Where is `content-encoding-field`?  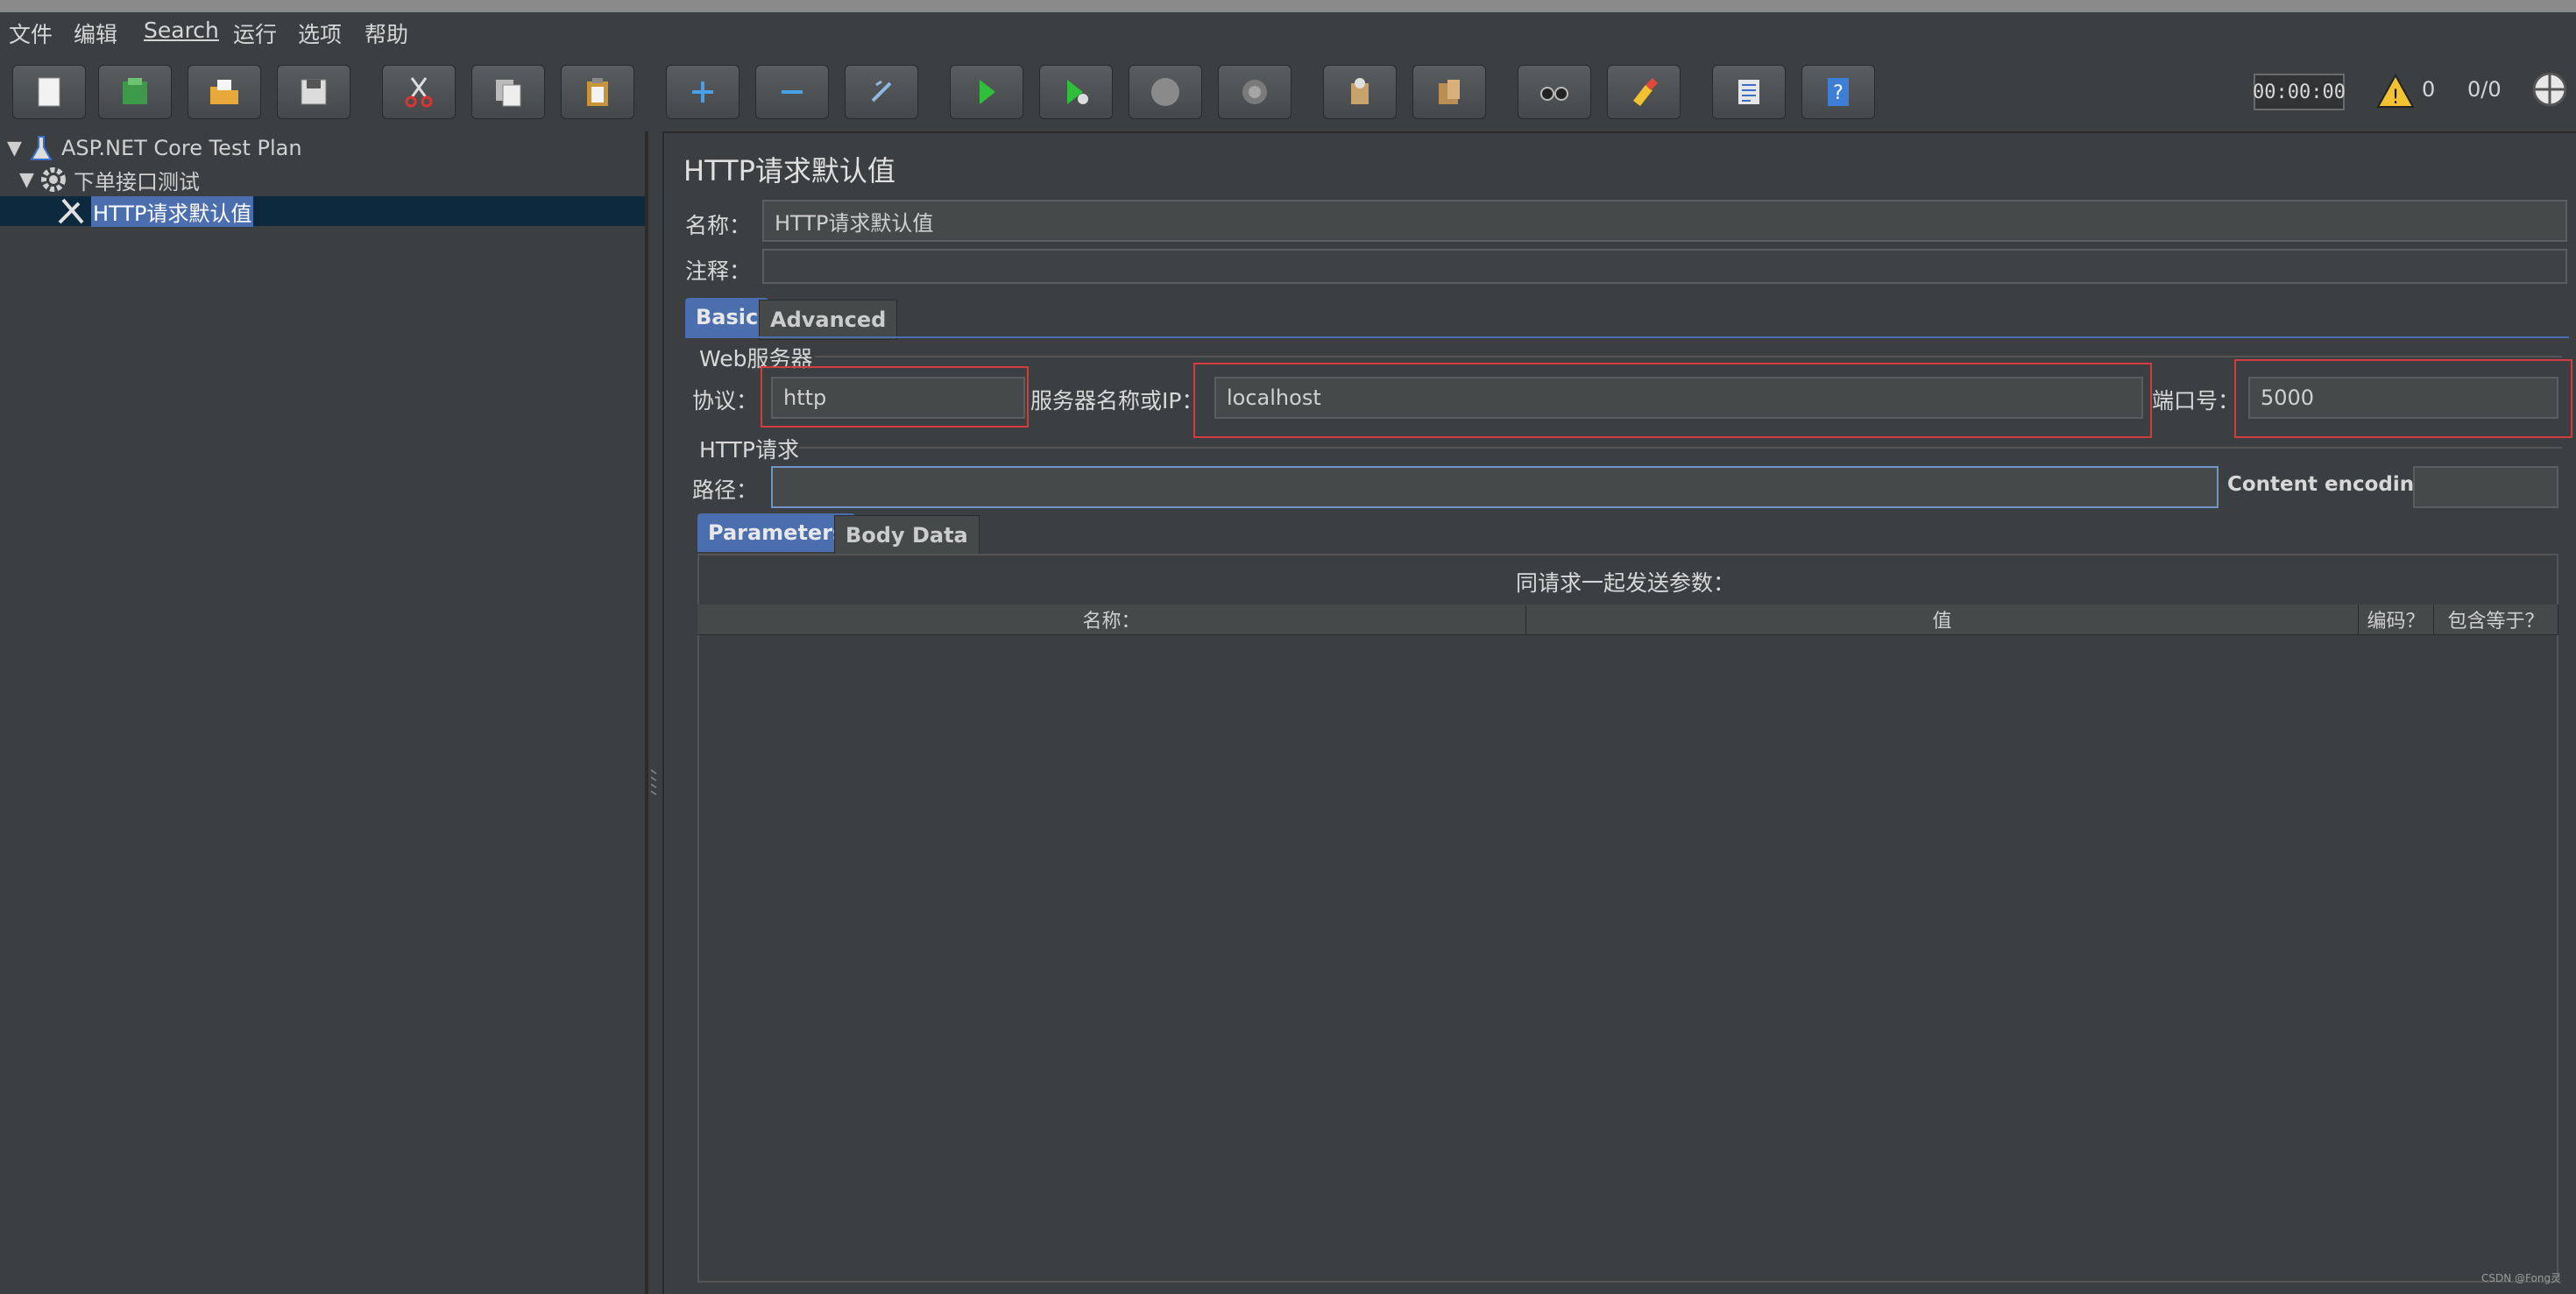 content-encoding-field is located at coordinates (2485, 487).